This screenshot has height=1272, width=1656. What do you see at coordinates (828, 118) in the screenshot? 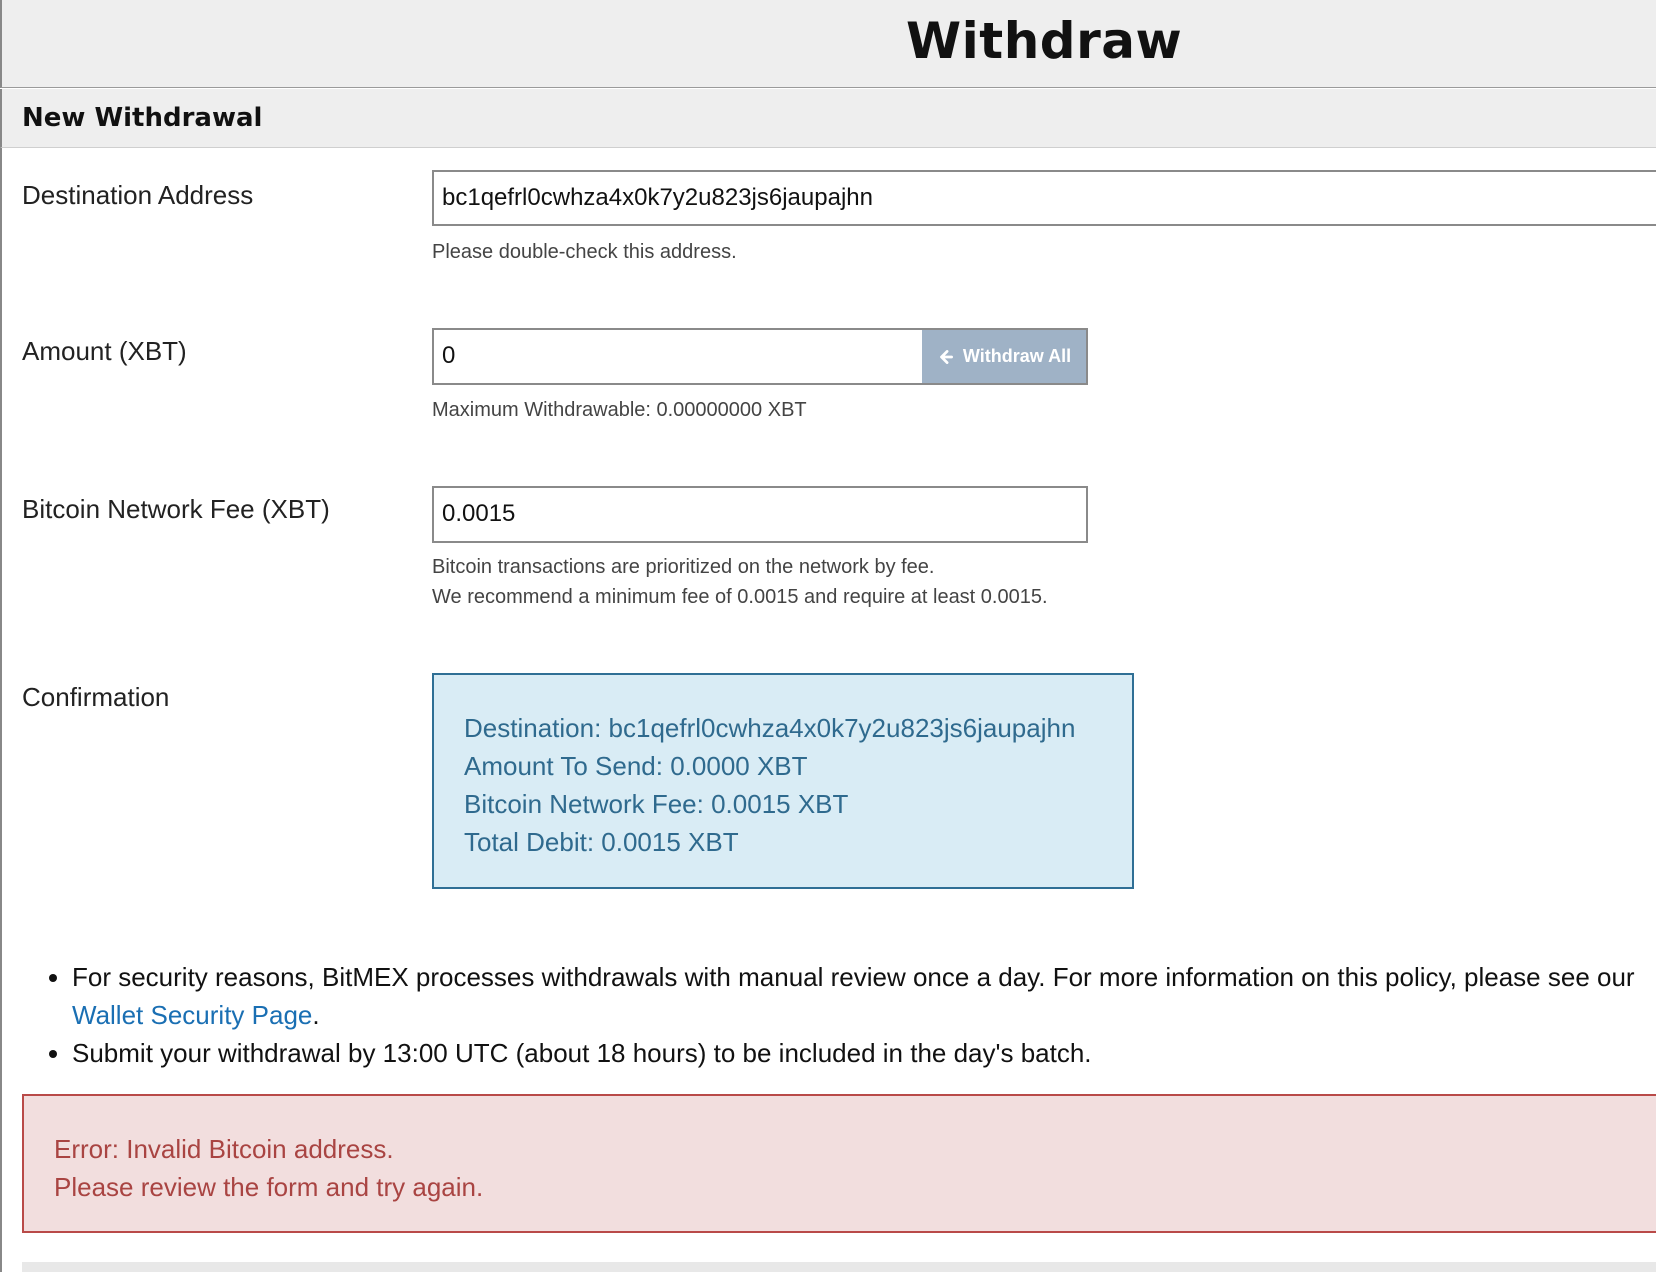
I see `section-header: New Withdrawal` at bounding box center [828, 118].